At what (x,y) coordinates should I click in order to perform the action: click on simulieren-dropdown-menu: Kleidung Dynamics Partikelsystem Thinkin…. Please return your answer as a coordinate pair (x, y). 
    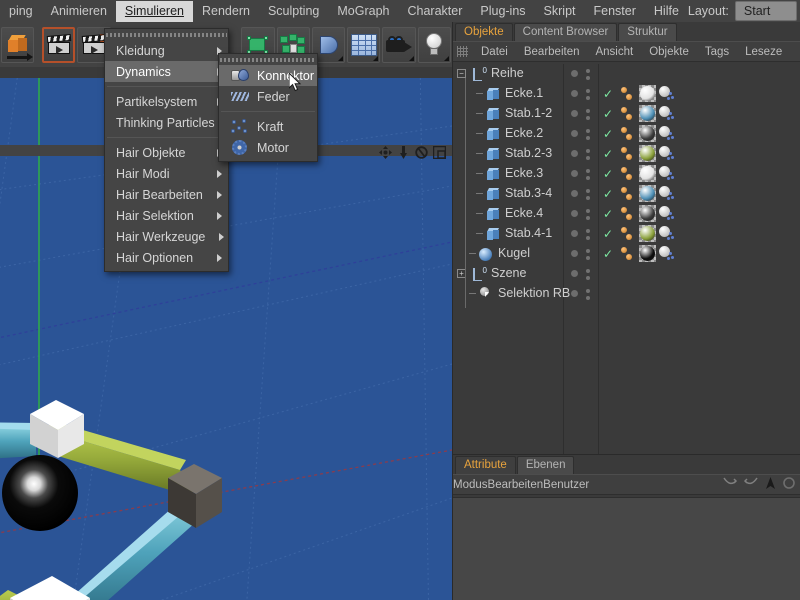
    Looking at the image, I should click on (169, 150).